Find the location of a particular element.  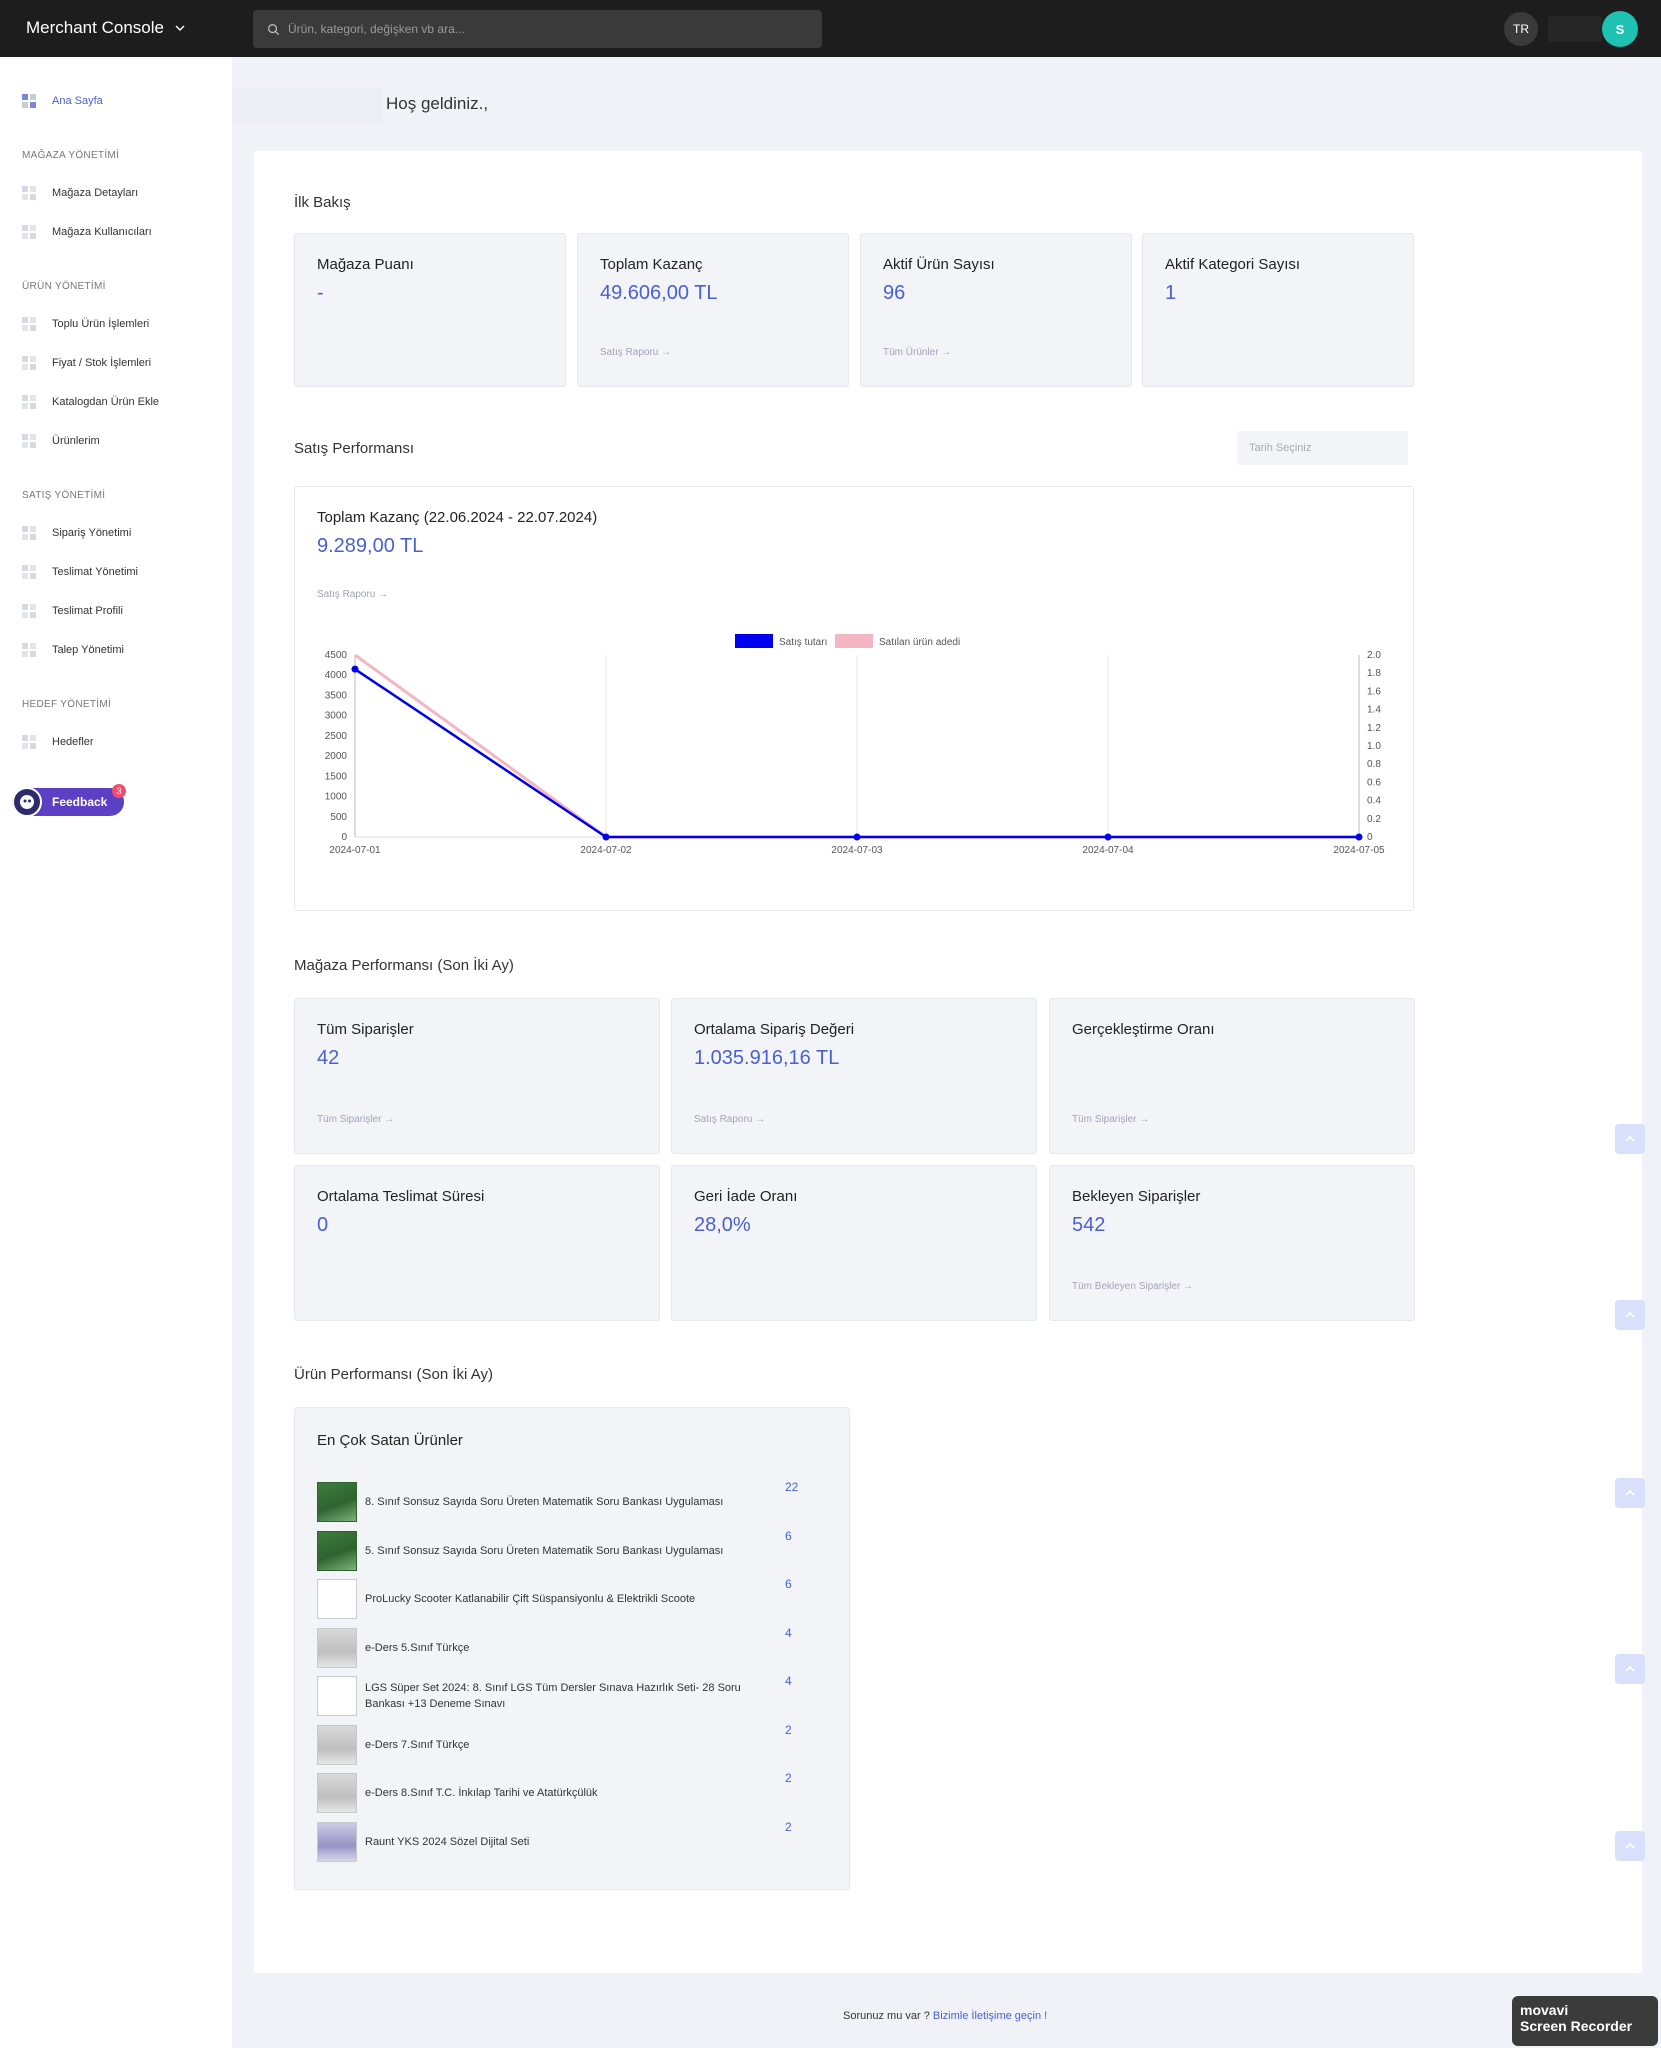

store-perf-card: Geri İade Oranı 28,0% is located at coordinates (854, 1243).